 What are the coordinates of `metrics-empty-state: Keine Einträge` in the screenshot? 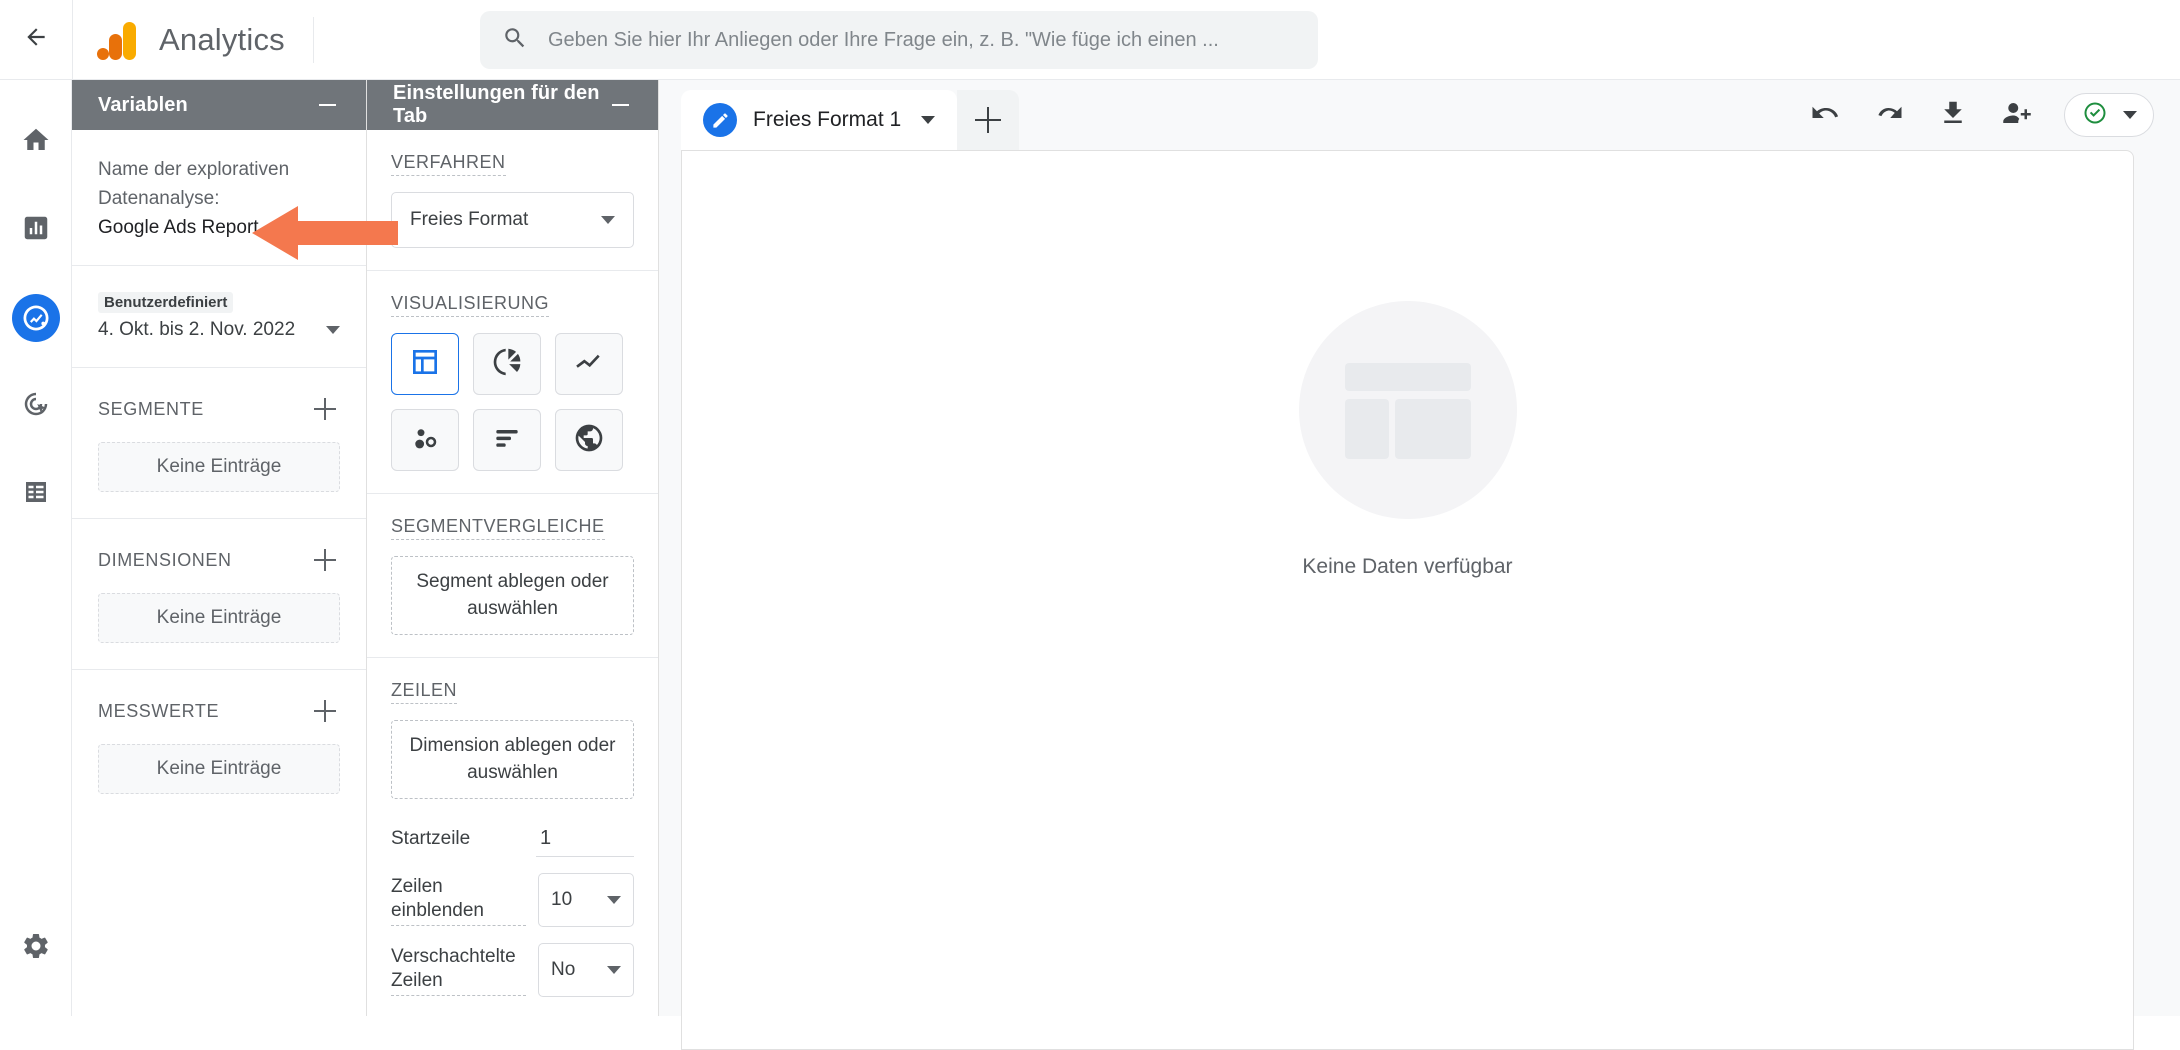 It's located at (219, 769).